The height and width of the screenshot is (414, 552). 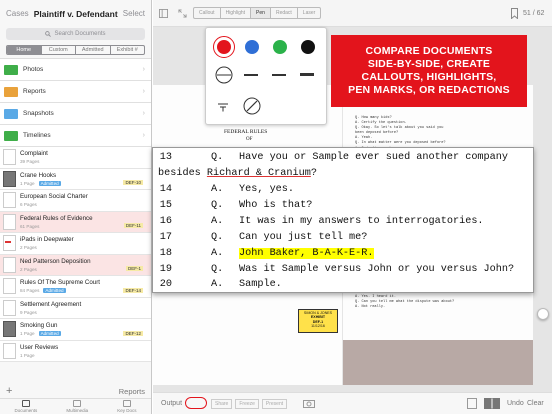 What do you see at coordinates (515, 403) in the screenshot?
I see `undo-button: Undo` at bounding box center [515, 403].